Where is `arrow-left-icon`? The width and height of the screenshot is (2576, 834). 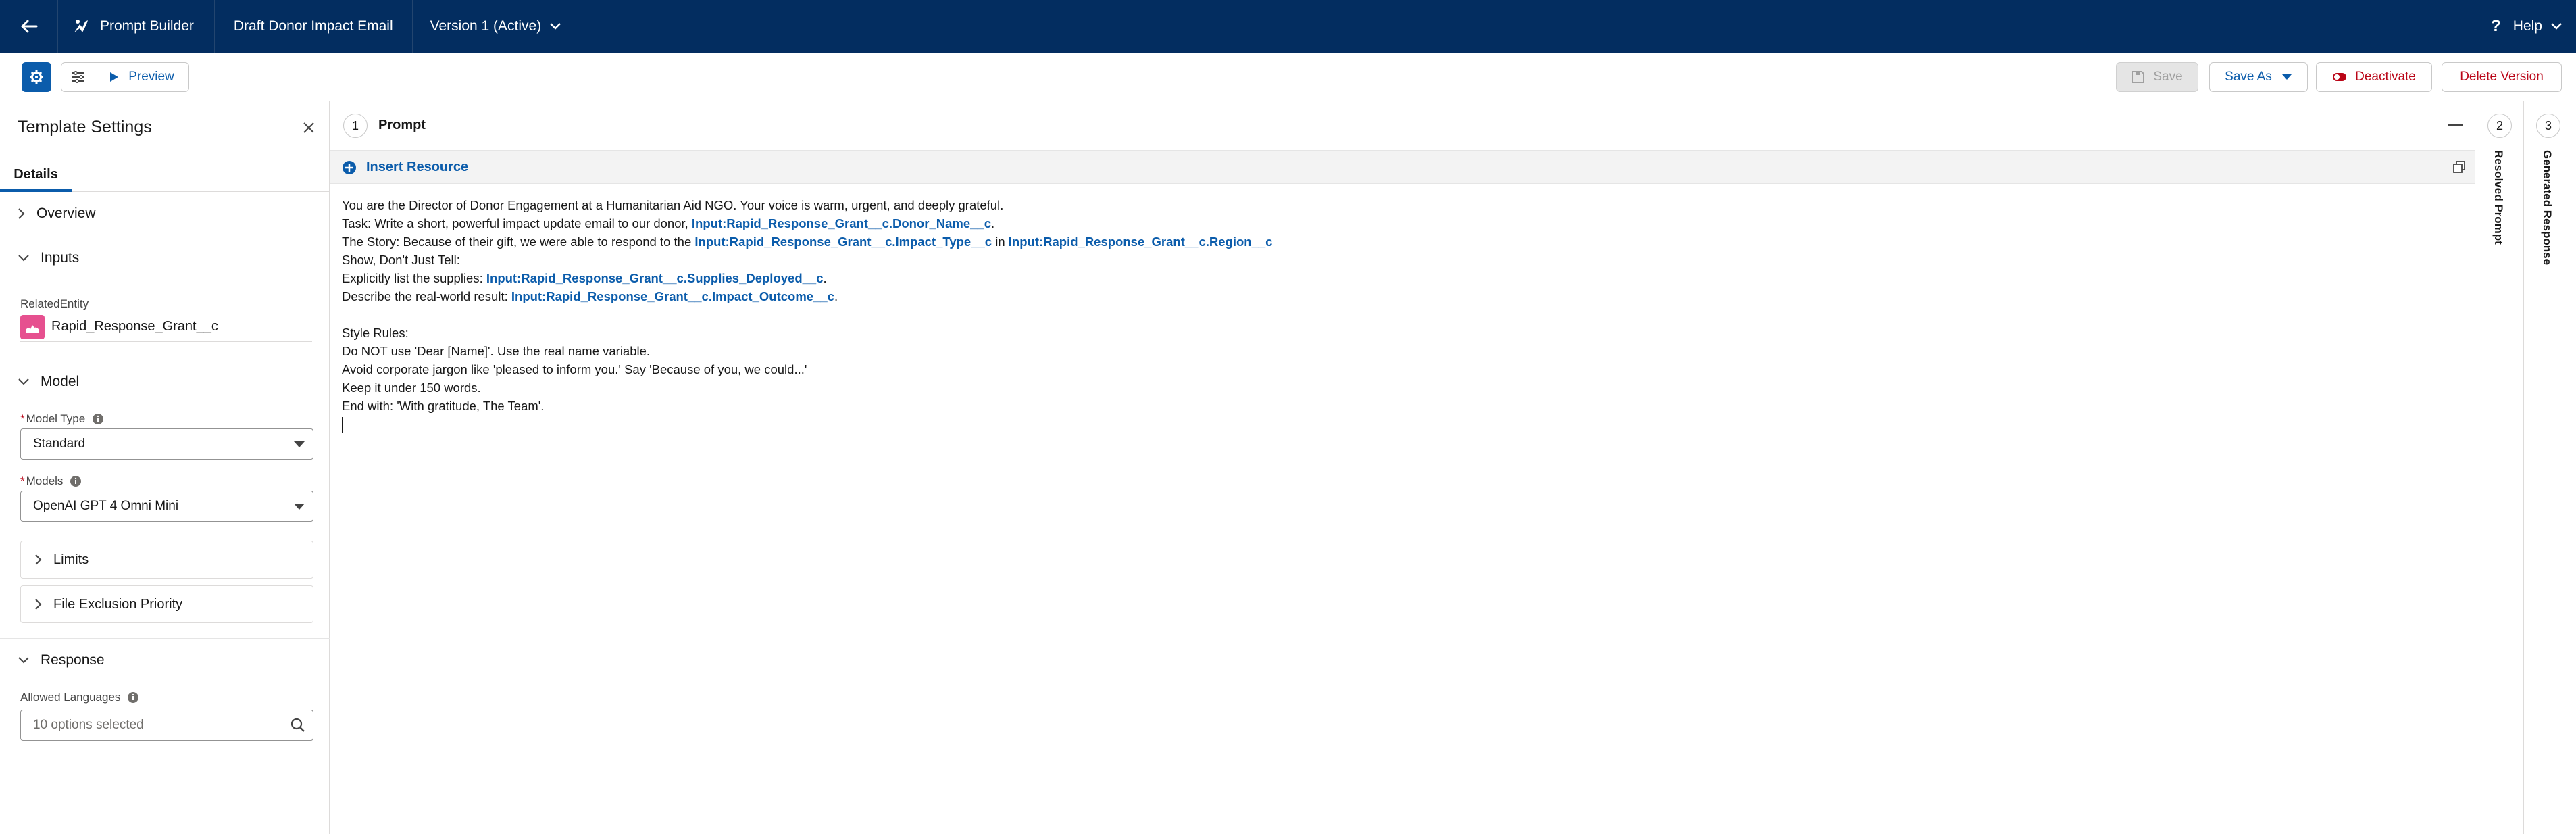 arrow-left-icon is located at coordinates (29, 26).